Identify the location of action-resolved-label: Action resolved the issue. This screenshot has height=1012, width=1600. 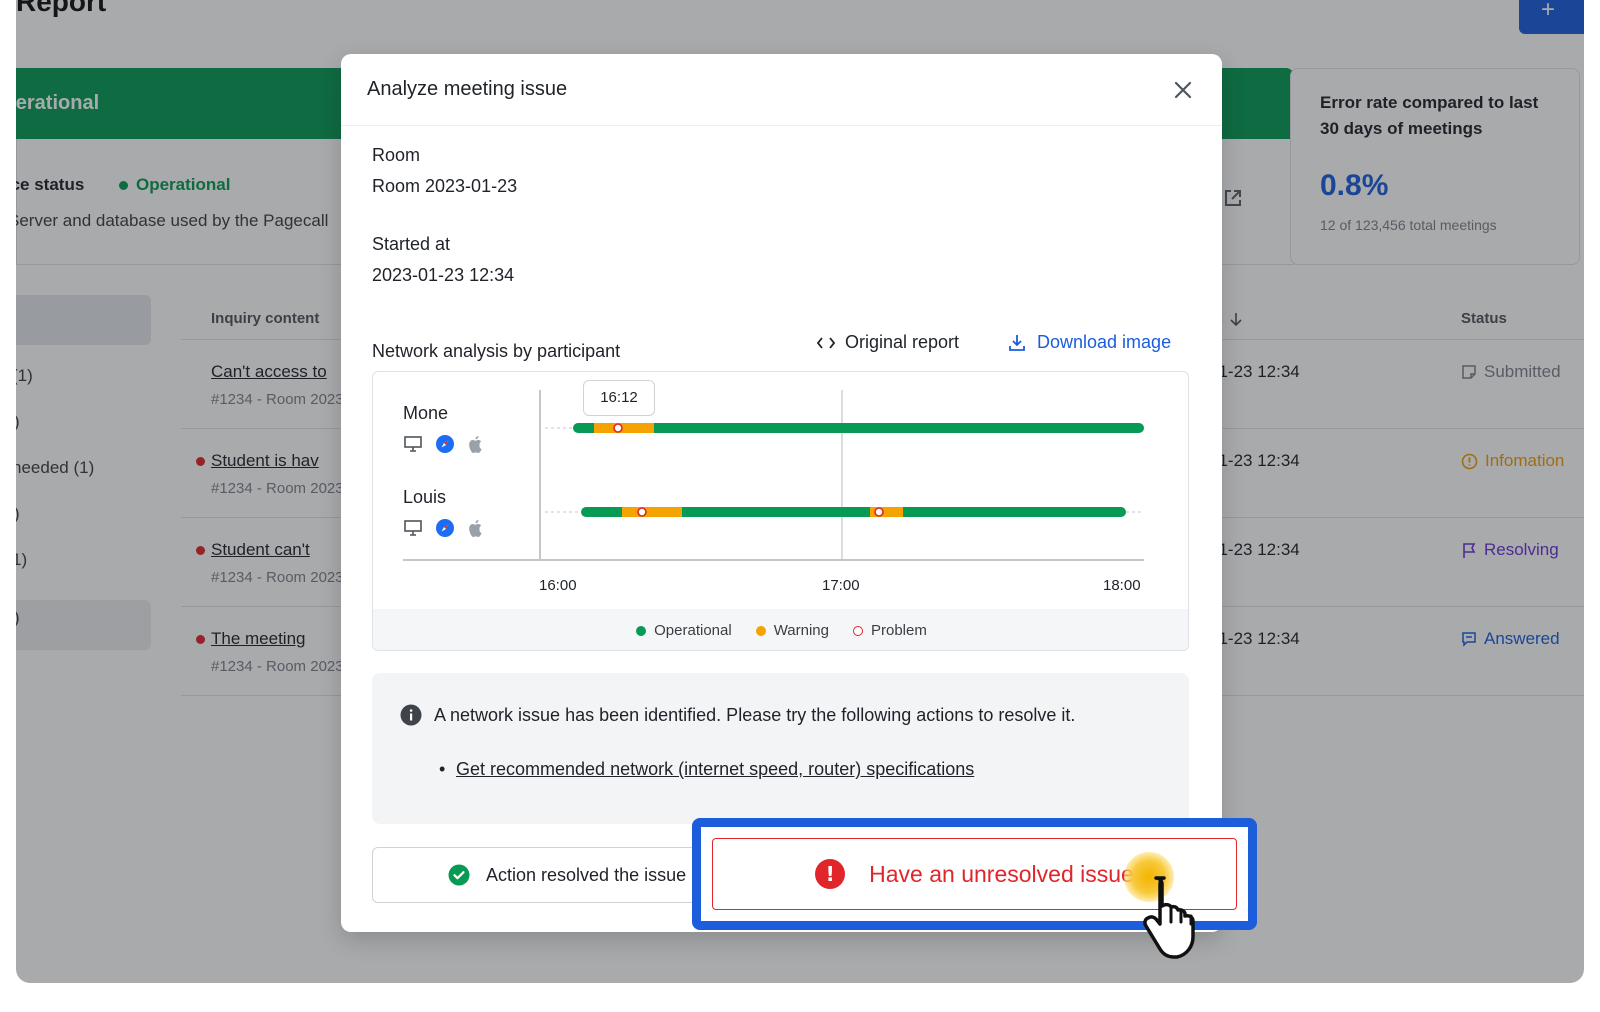
(586, 874).